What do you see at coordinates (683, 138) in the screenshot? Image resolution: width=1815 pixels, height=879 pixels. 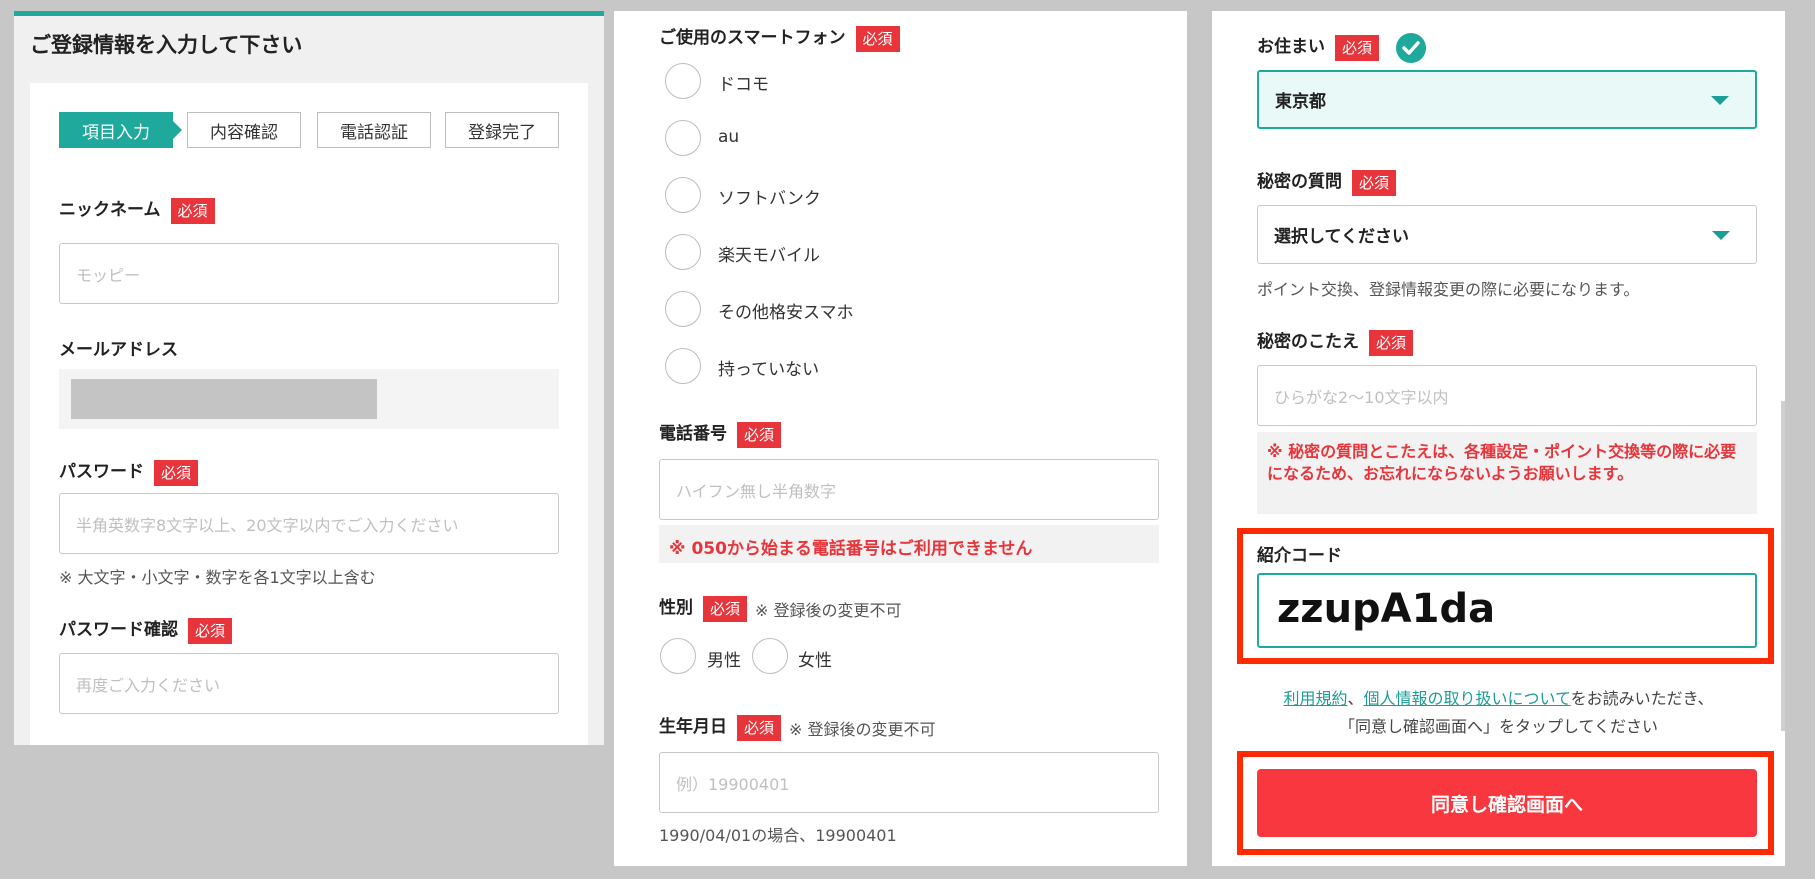 I see `radio-au` at bounding box center [683, 138].